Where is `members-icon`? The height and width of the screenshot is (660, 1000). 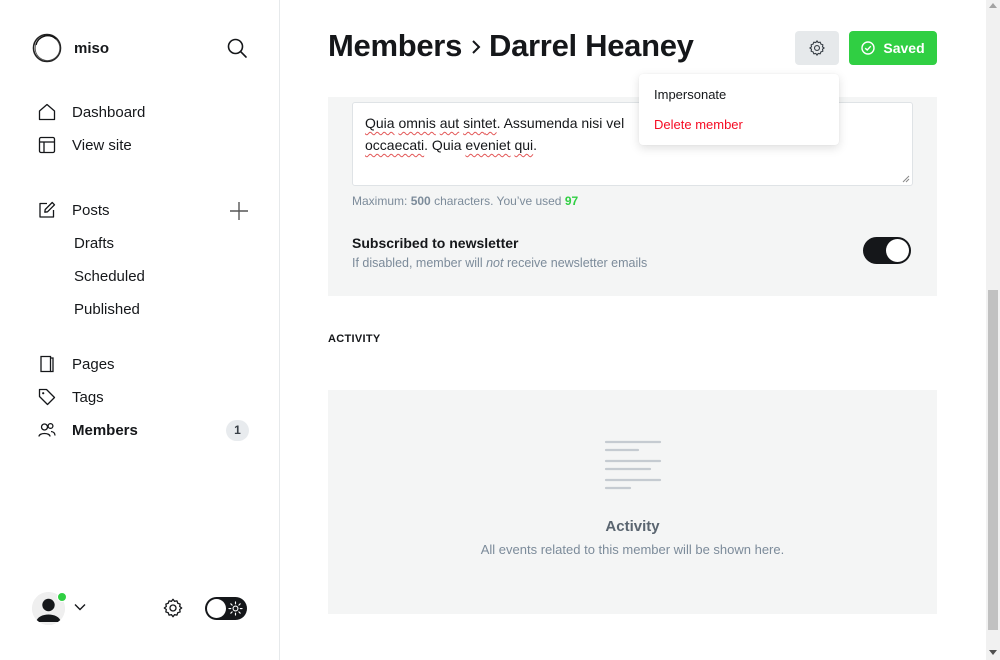 members-icon is located at coordinates (47, 429).